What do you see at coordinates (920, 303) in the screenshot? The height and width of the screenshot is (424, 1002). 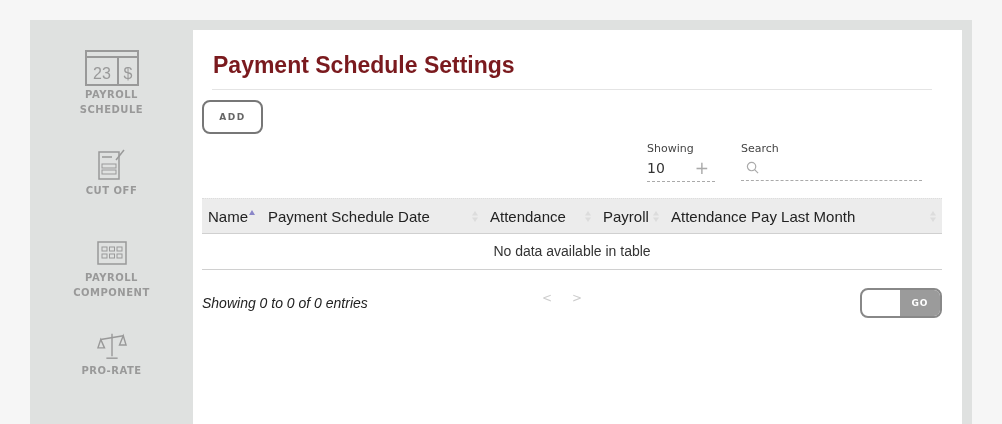 I see `go-button: GO` at bounding box center [920, 303].